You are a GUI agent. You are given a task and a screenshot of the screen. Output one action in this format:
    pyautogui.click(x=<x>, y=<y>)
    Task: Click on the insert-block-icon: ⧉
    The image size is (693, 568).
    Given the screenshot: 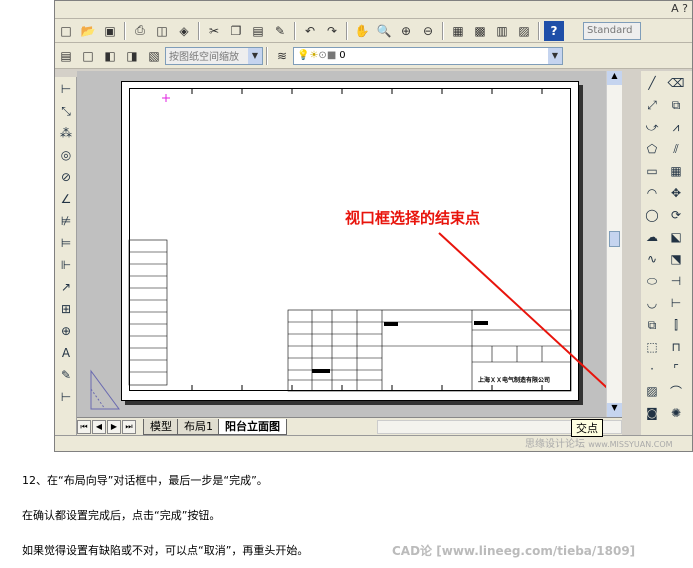 What is the action you would take?
    pyautogui.click(x=652, y=325)
    